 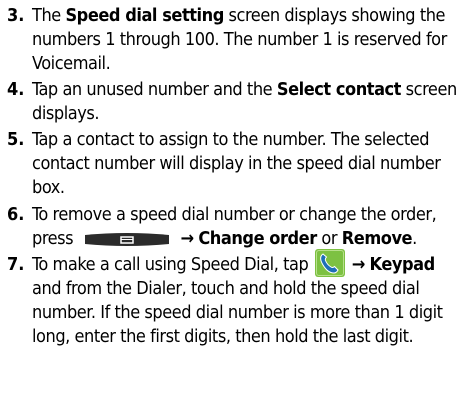 What do you see at coordinates (257, 238) in the screenshot?
I see `menu-path-label: Change order` at bounding box center [257, 238].